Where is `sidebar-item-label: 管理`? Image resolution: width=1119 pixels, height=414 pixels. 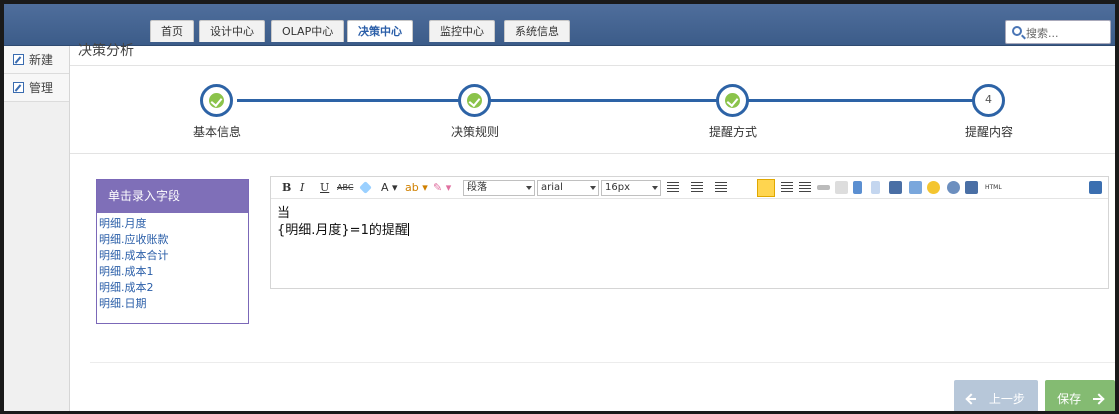 sidebar-item-label: 管理 is located at coordinates (41, 88).